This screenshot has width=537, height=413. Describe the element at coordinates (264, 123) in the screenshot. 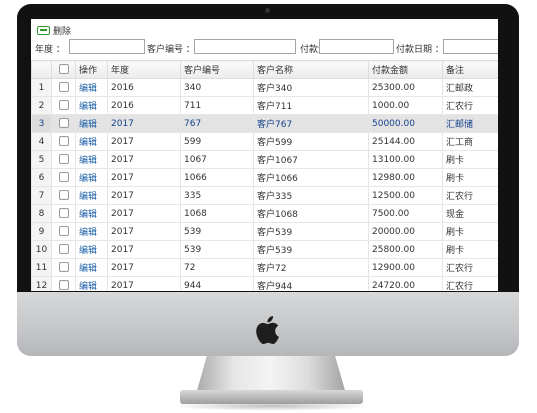

I see `table-row: 3 编辑 2017 767 客户767 50000.00 汇邮储` at that location.